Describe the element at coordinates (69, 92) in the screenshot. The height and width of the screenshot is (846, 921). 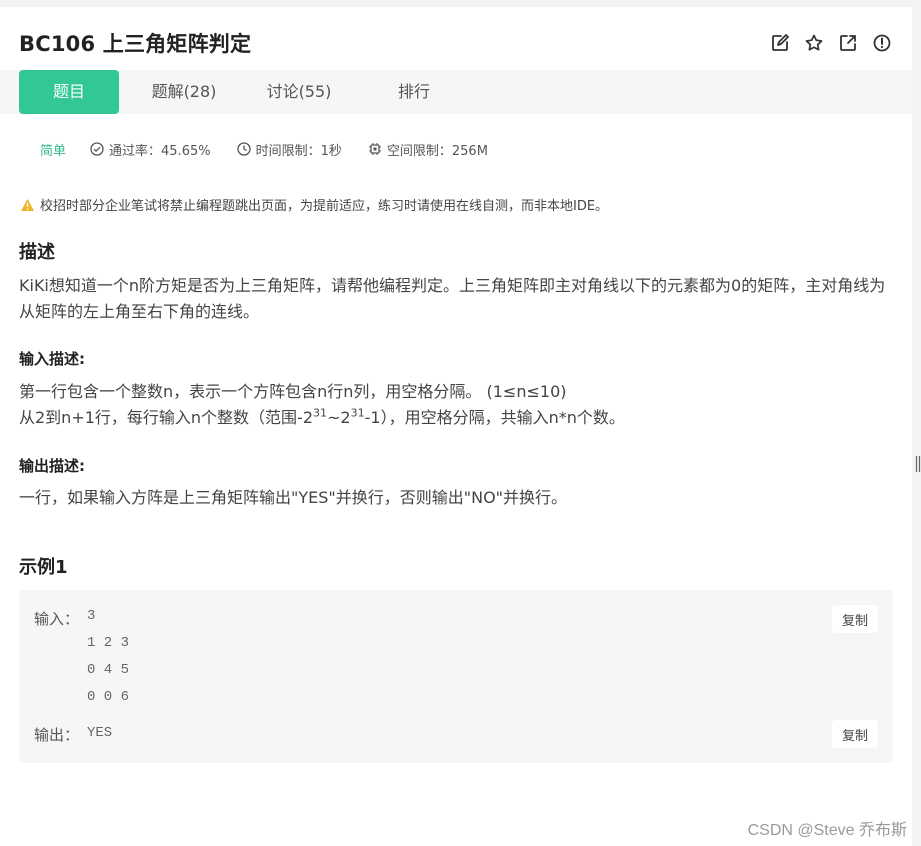
I see `tab-problem: 题目` at that location.